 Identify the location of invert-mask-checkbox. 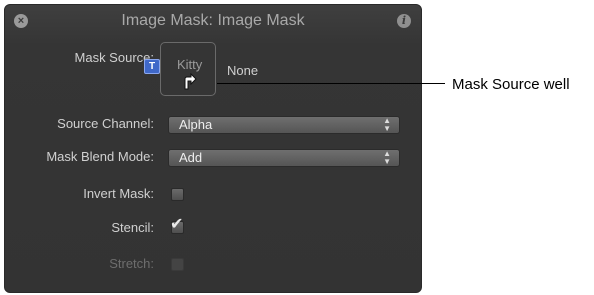
(177, 194).